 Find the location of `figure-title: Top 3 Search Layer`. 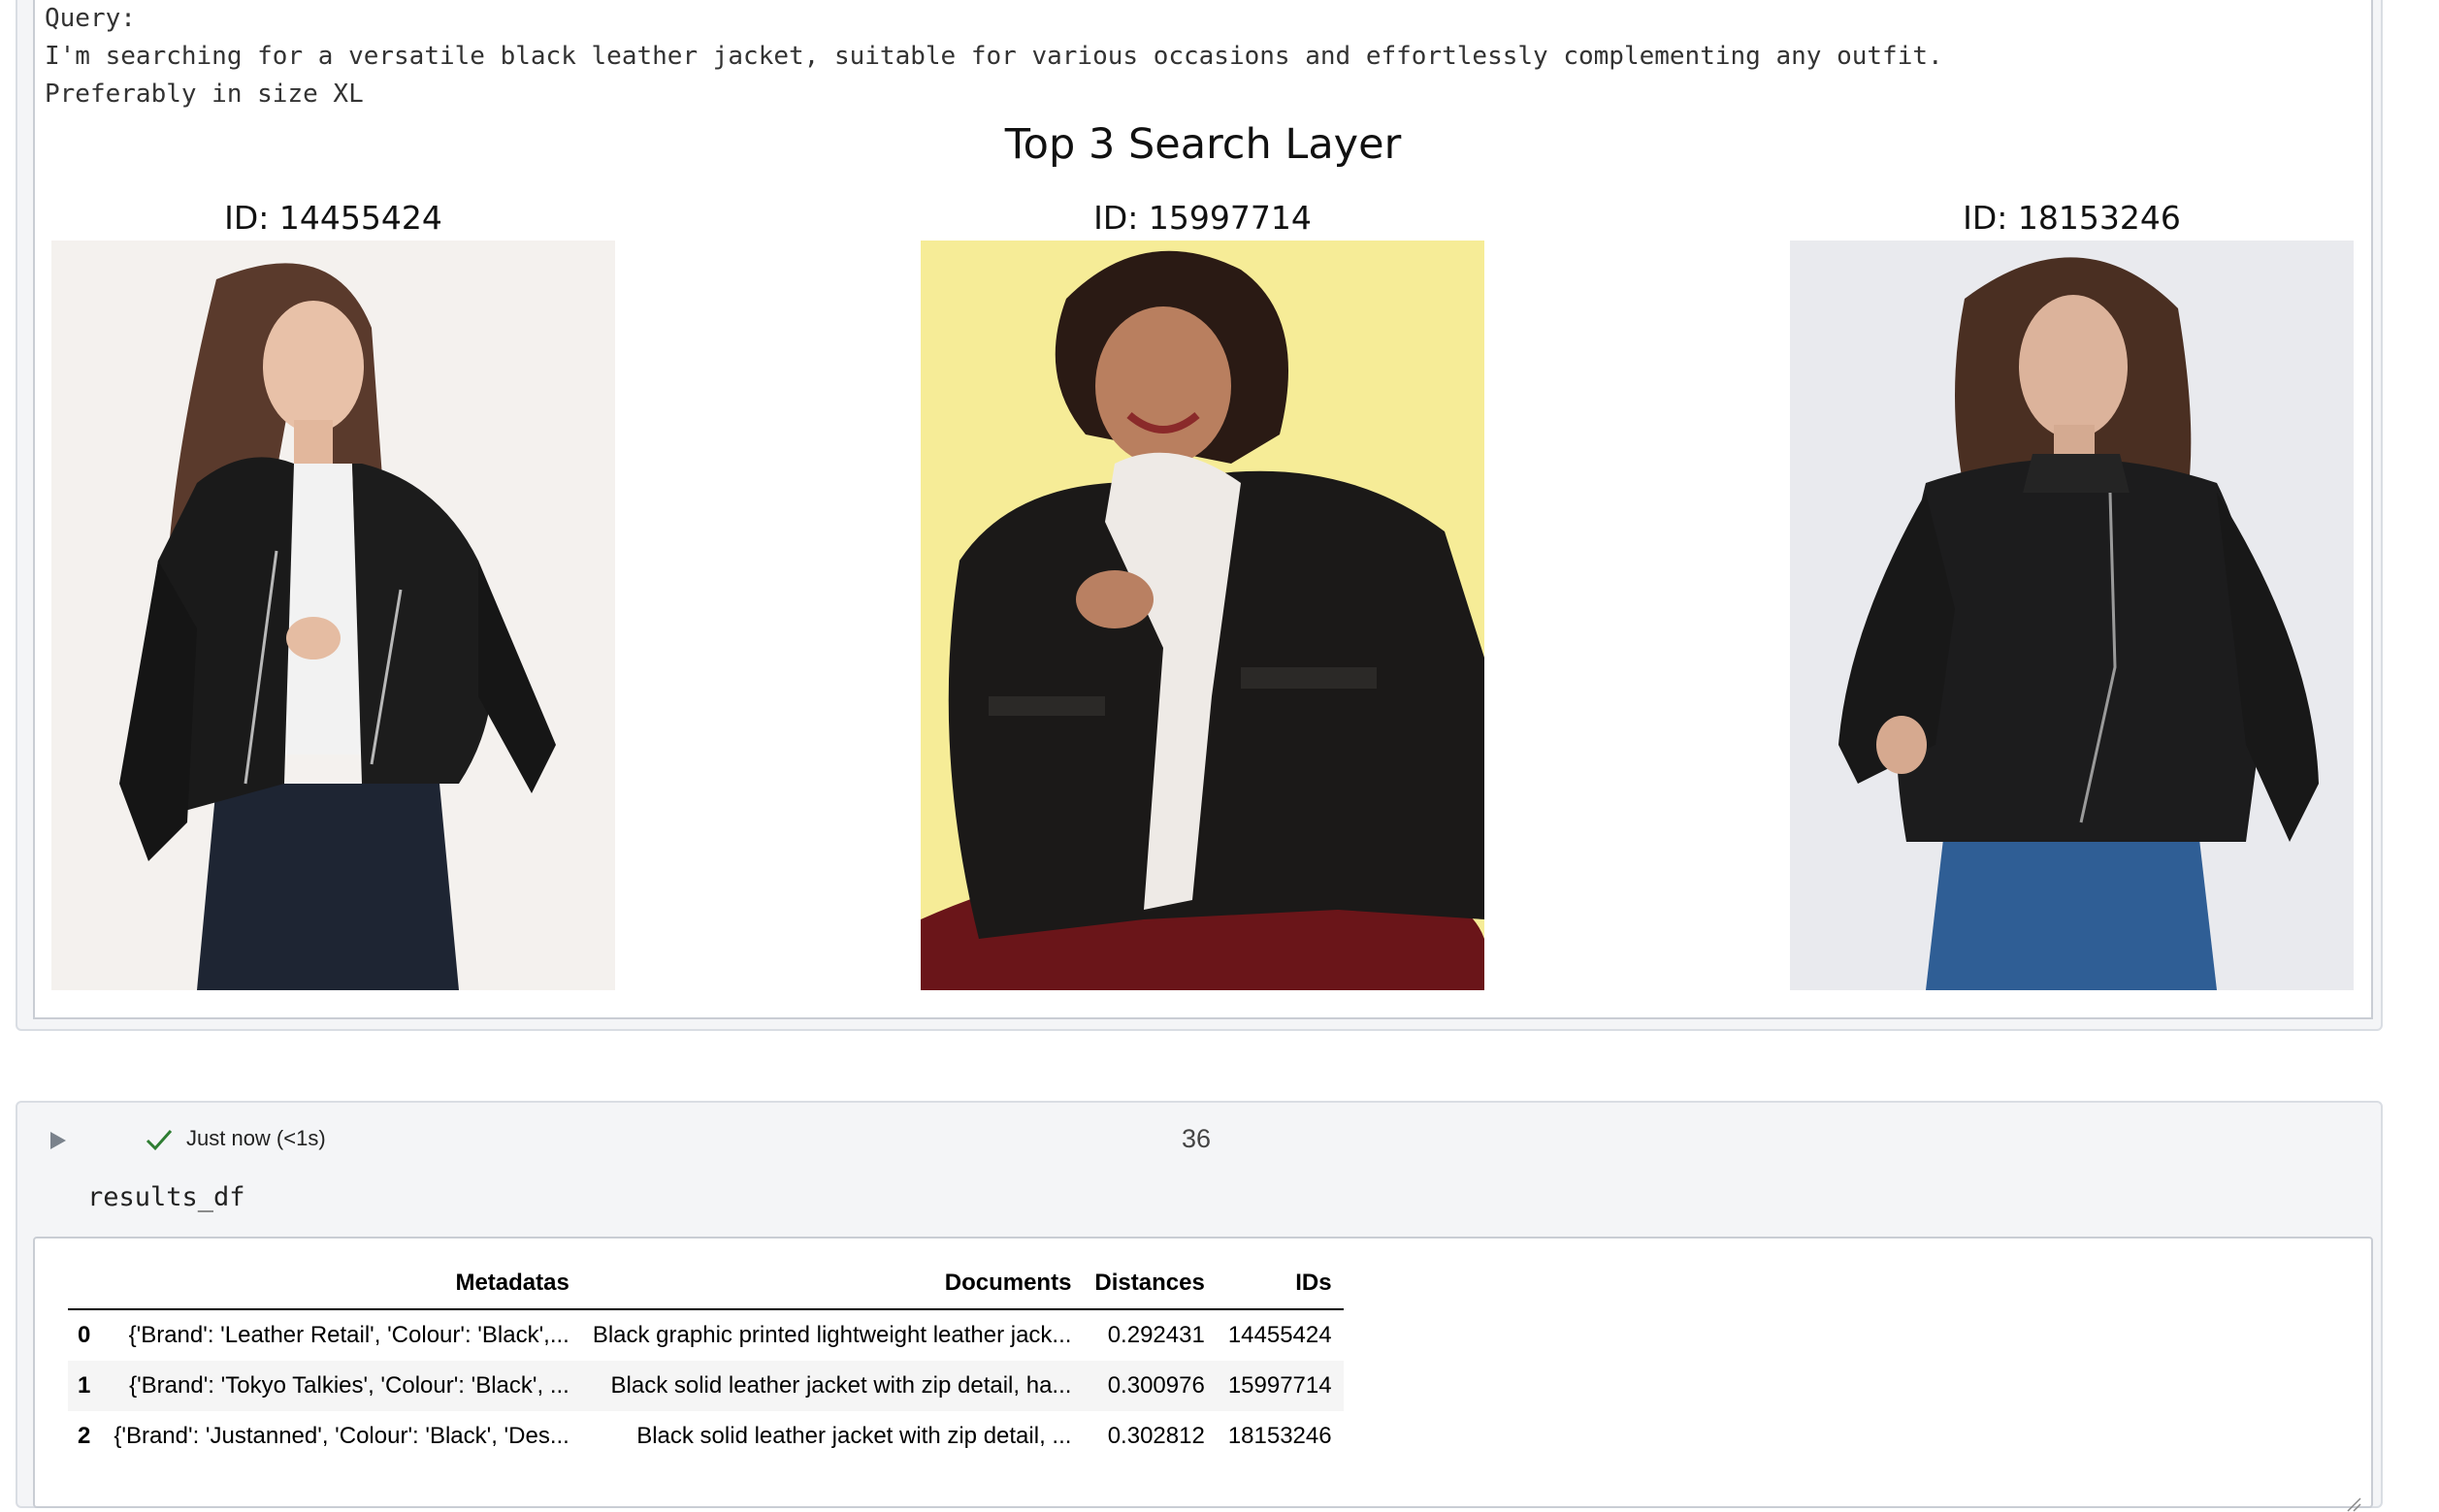

figure-title: Top 3 Search Layer is located at coordinates (1203, 144).